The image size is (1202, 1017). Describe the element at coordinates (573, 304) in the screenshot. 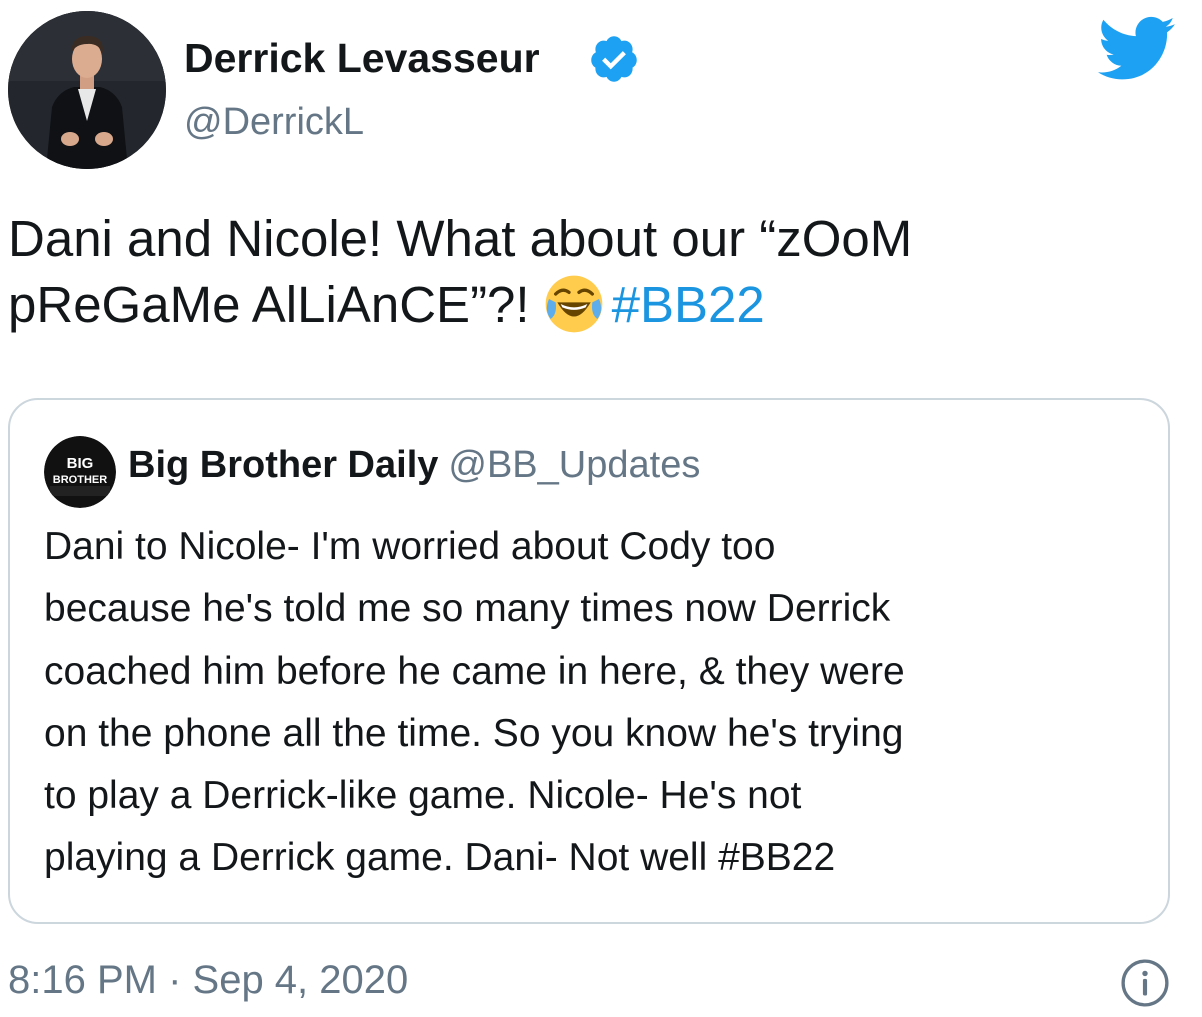

I see `face-with-tears-of-joy-icon` at that location.